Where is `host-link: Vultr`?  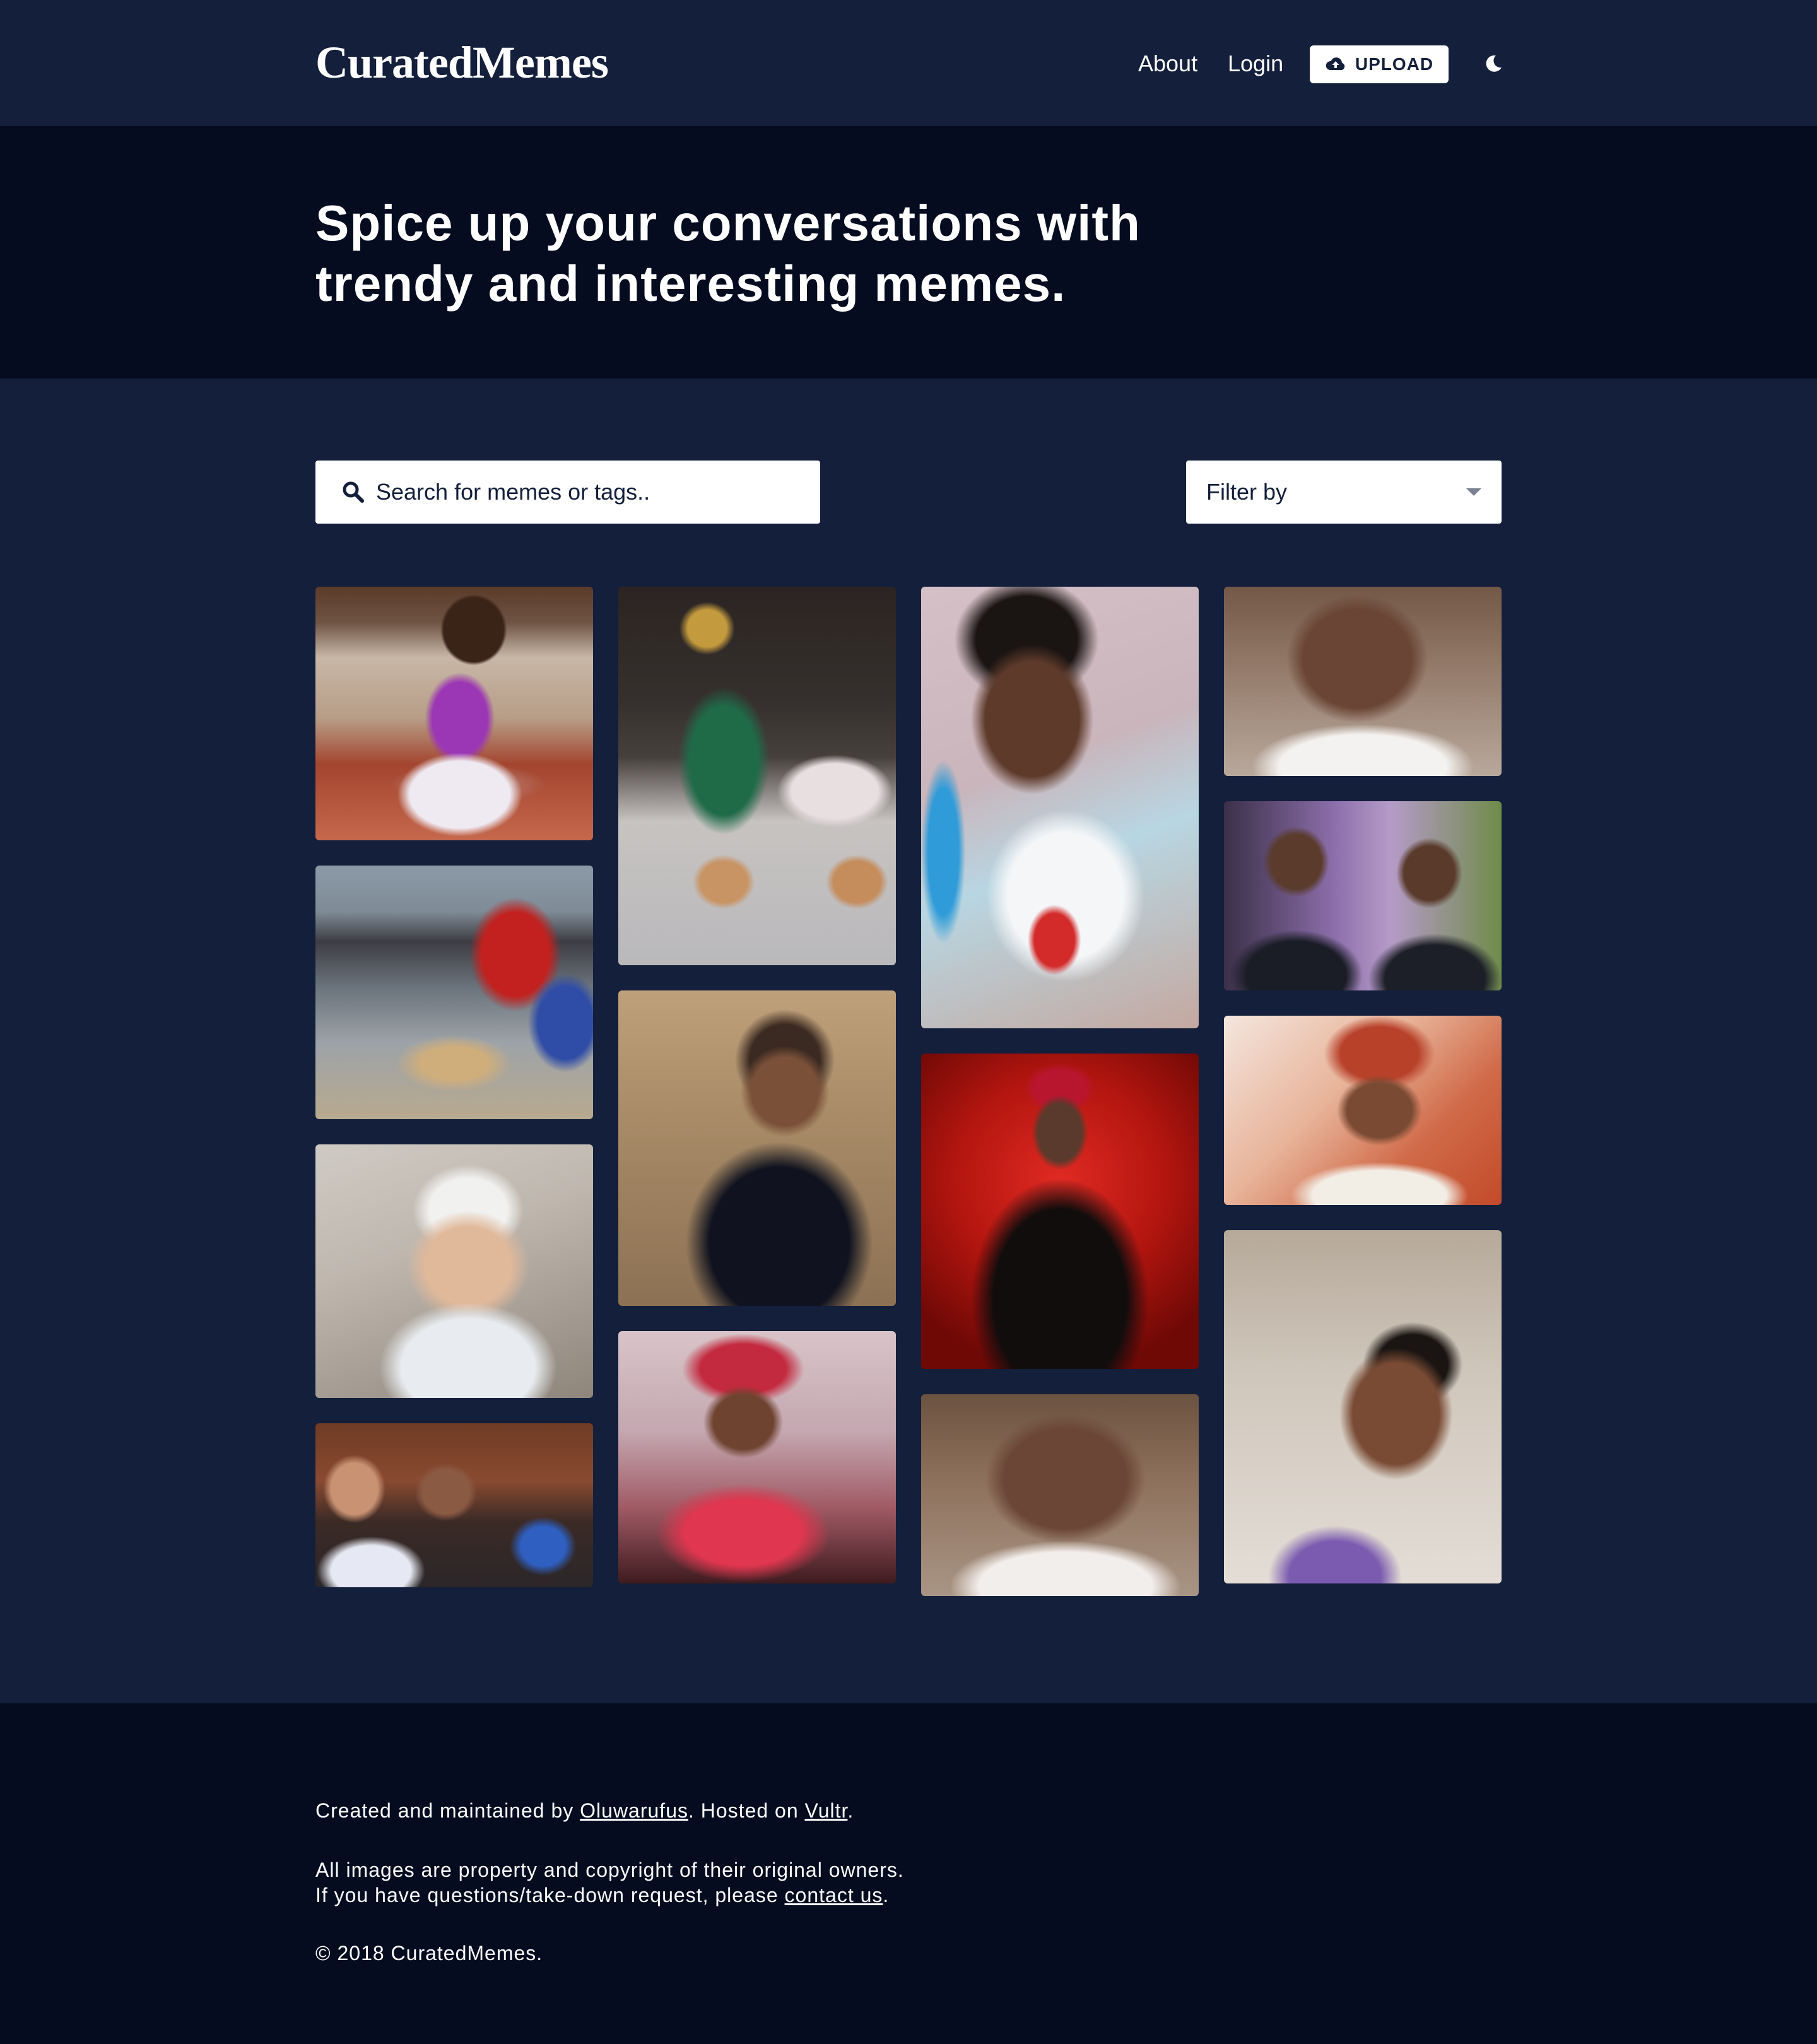
host-link: Vultr is located at coordinates (827, 1810).